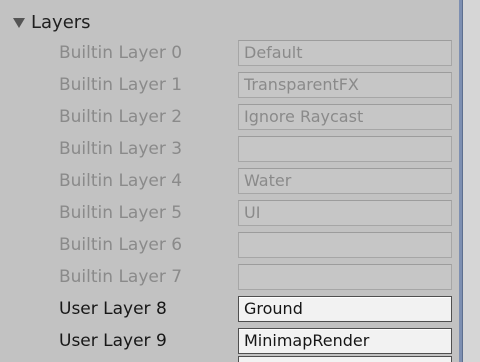  What do you see at coordinates (121, 277) in the screenshot?
I see `layer-label: Builtin Layer 7` at bounding box center [121, 277].